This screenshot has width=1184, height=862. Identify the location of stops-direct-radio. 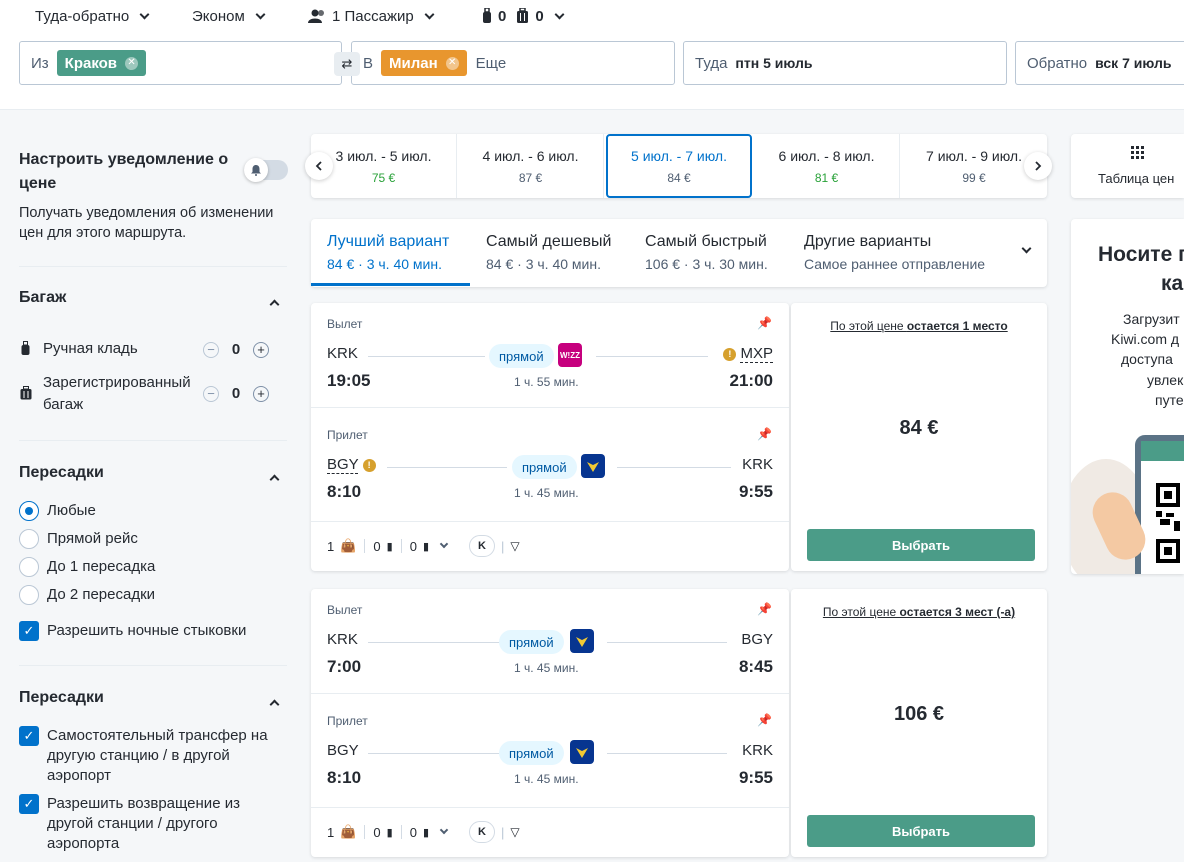
(29, 539).